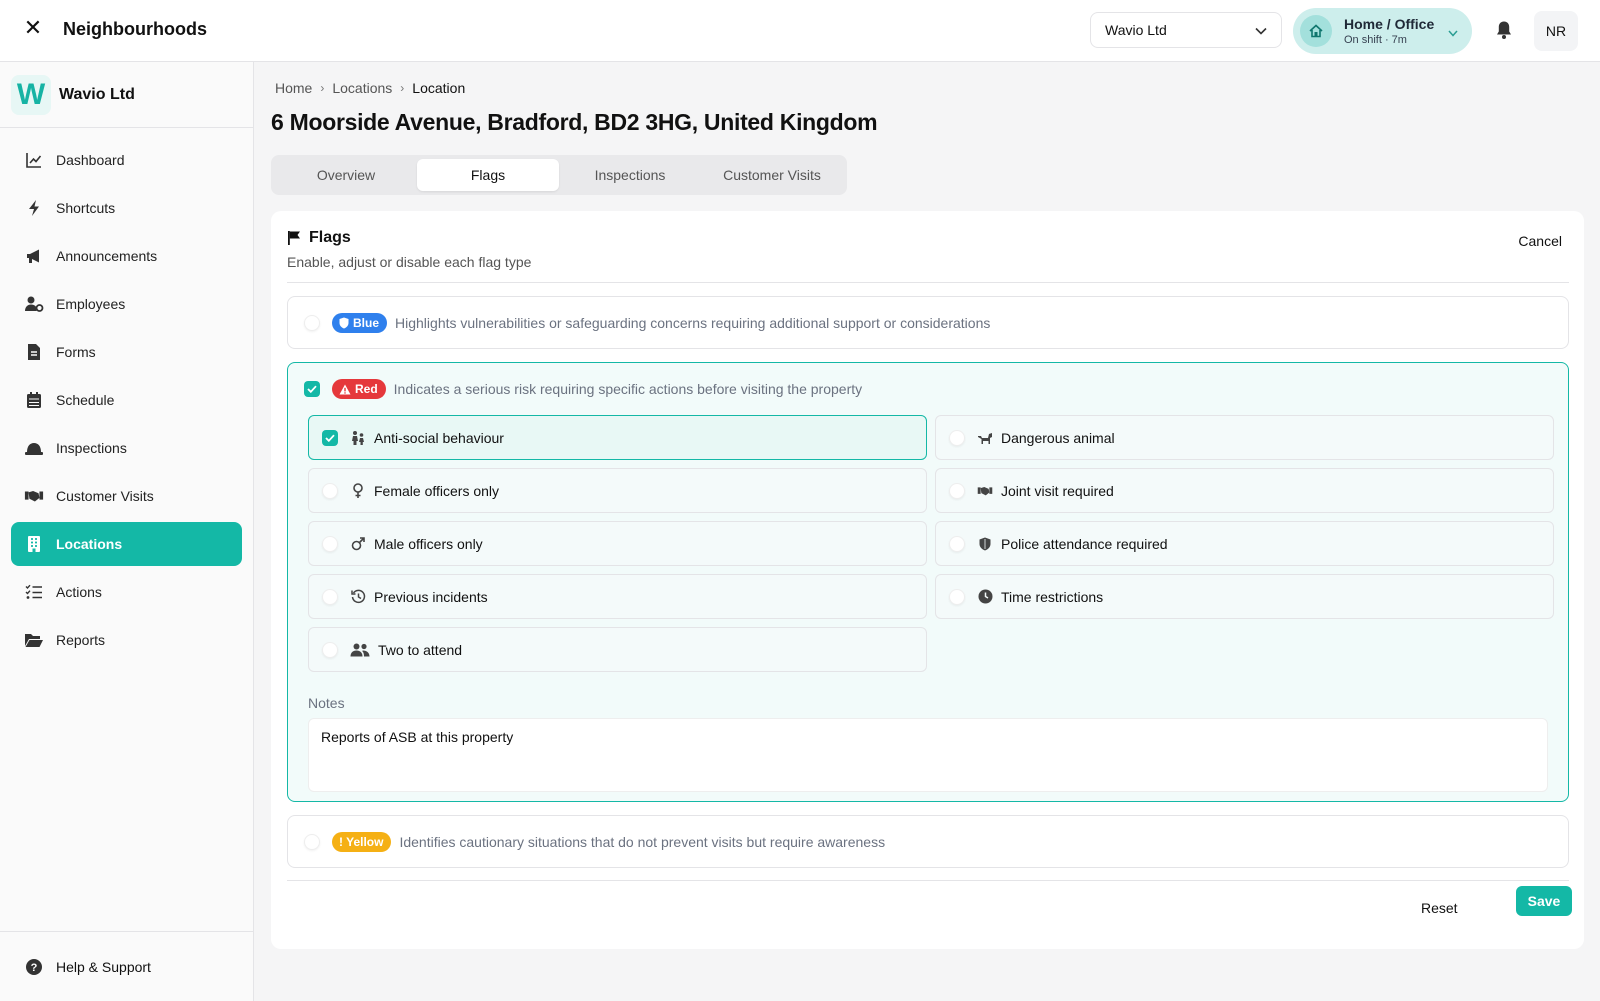  Describe the element at coordinates (1084, 543) in the screenshot. I see `option-label: Police attendance required` at that location.